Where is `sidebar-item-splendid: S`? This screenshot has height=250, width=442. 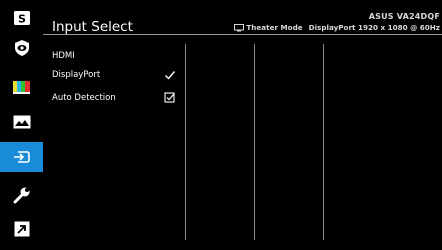
sidebar-item-splendid: S is located at coordinates (21, 18).